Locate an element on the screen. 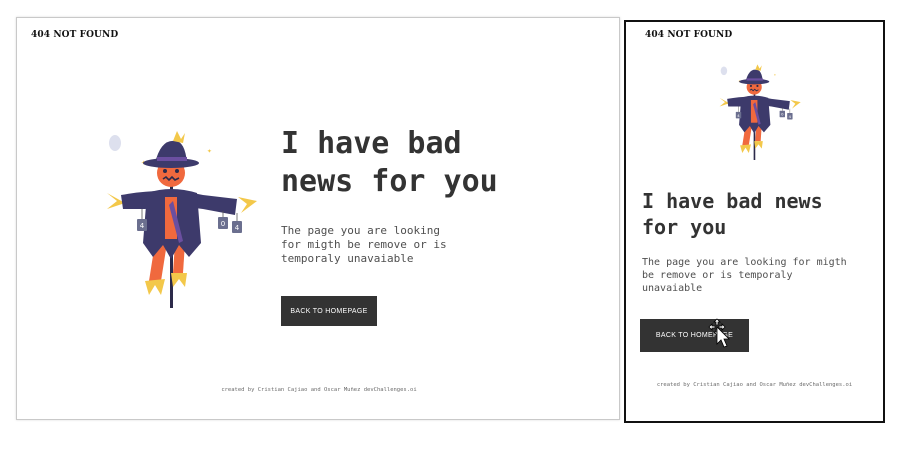 The image size is (908, 450). scarecrow-illustration: ✦ ✦ ✦ 4 0 4 is located at coordinates (760, 112).